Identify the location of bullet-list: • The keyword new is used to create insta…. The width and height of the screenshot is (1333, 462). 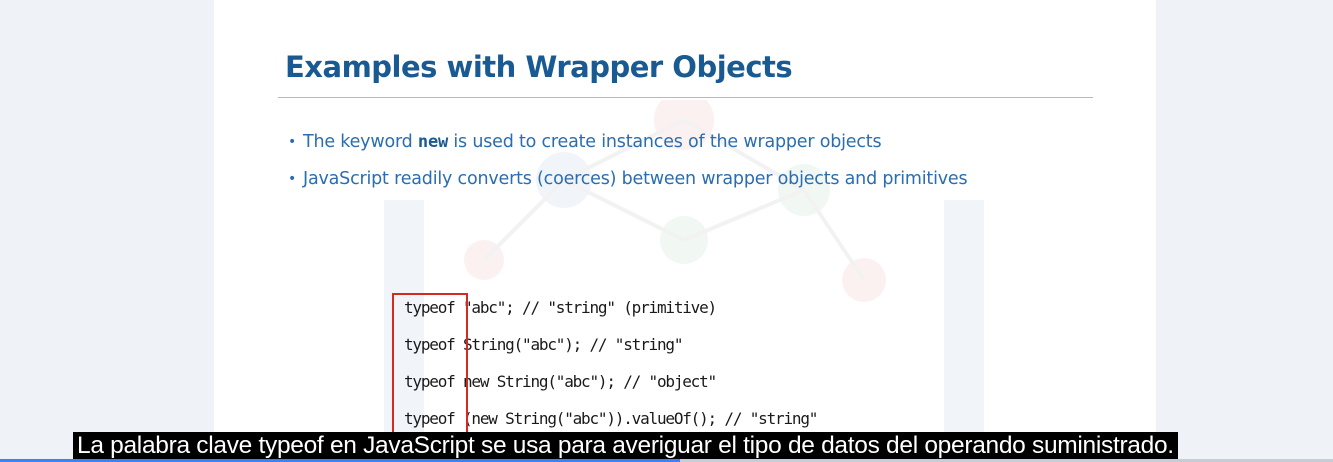
(628, 165).